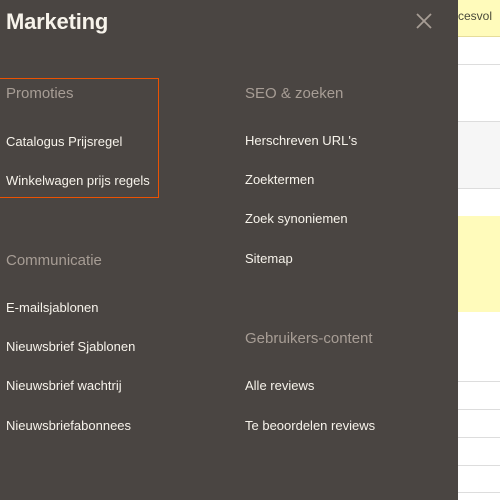  Describe the element at coordinates (296, 219) in the screenshot. I see `menu-item-zoek-synoniemen: Zoek synoniemen` at that location.